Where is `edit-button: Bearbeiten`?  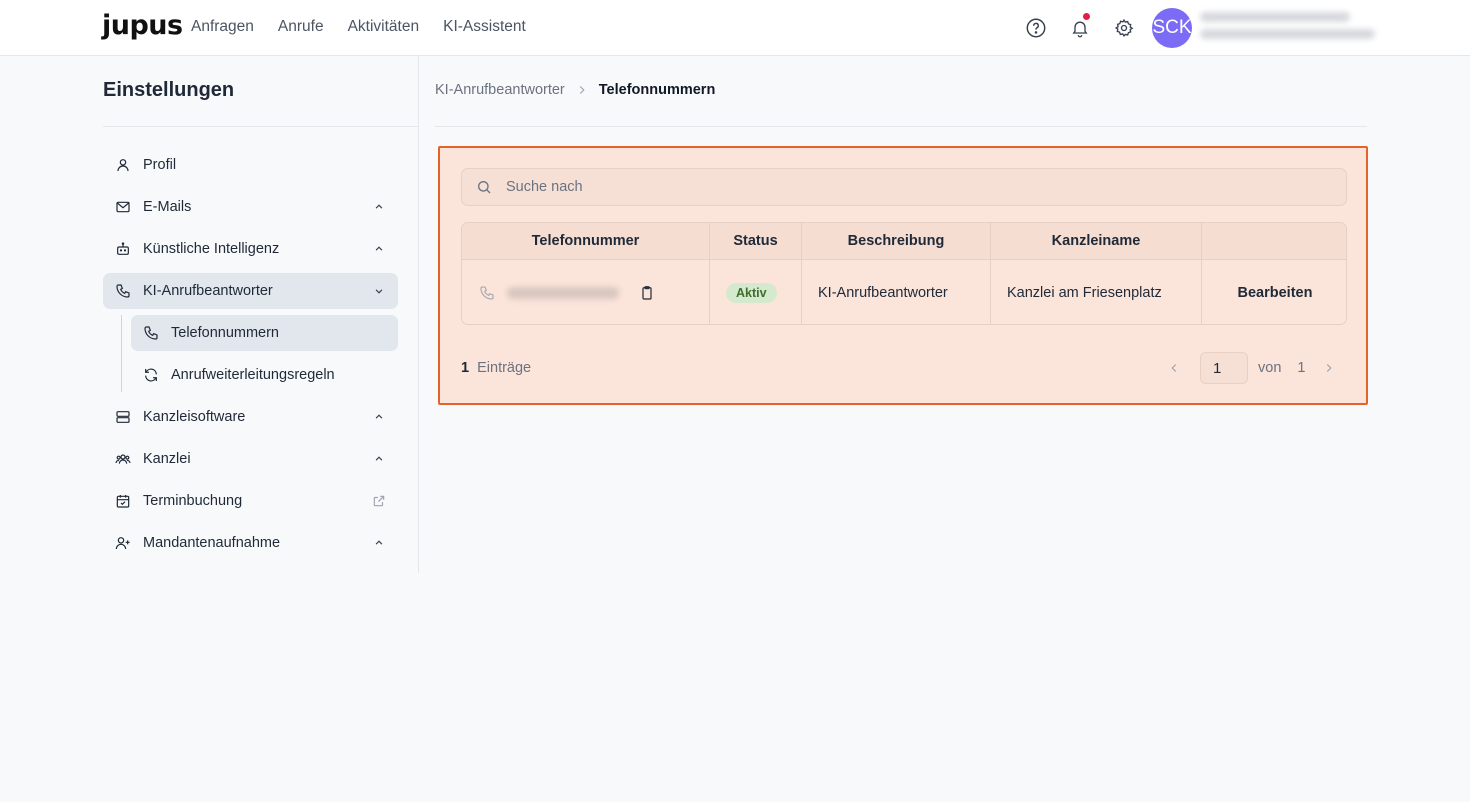 edit-button: Bearbeiten is located at coordinates (1274, 293).